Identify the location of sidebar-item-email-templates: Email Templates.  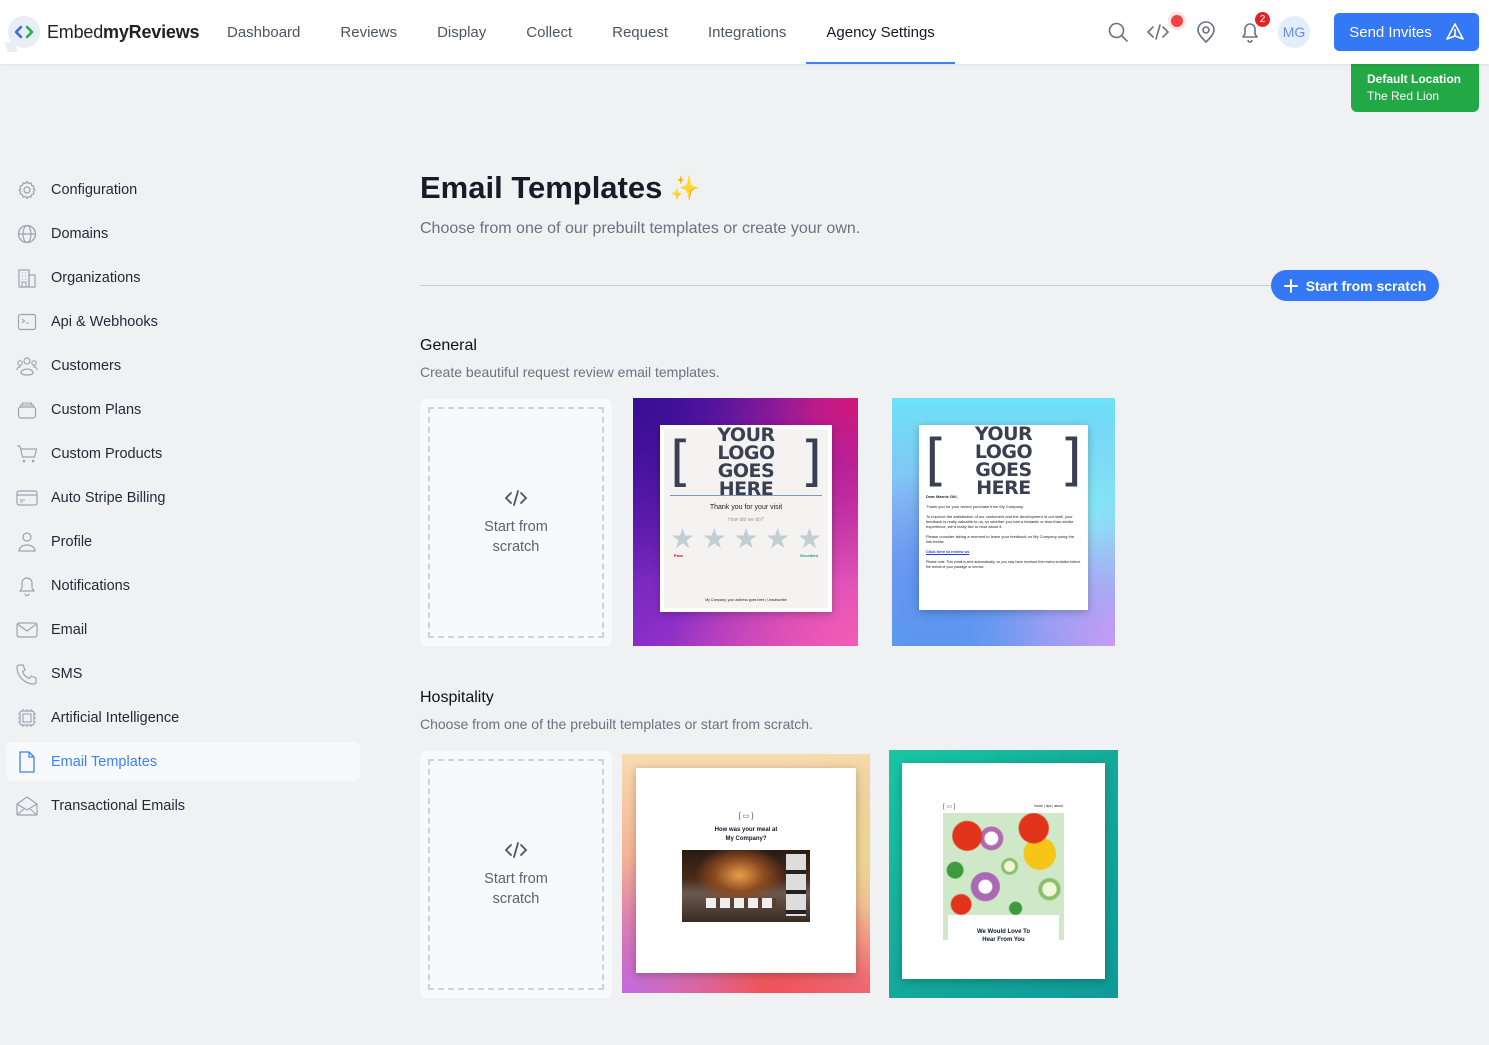
(183, 761).